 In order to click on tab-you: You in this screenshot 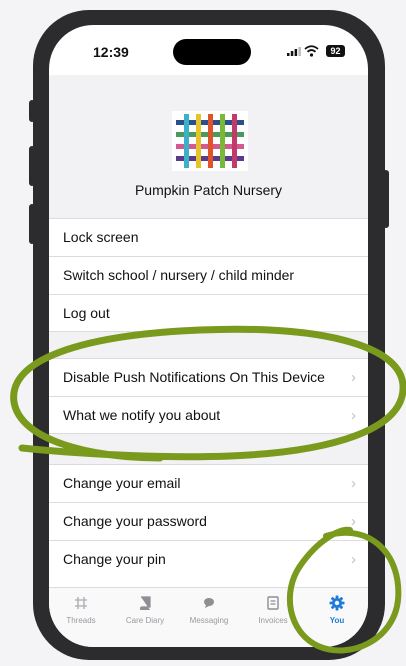, I will do `click(336, 609)`.